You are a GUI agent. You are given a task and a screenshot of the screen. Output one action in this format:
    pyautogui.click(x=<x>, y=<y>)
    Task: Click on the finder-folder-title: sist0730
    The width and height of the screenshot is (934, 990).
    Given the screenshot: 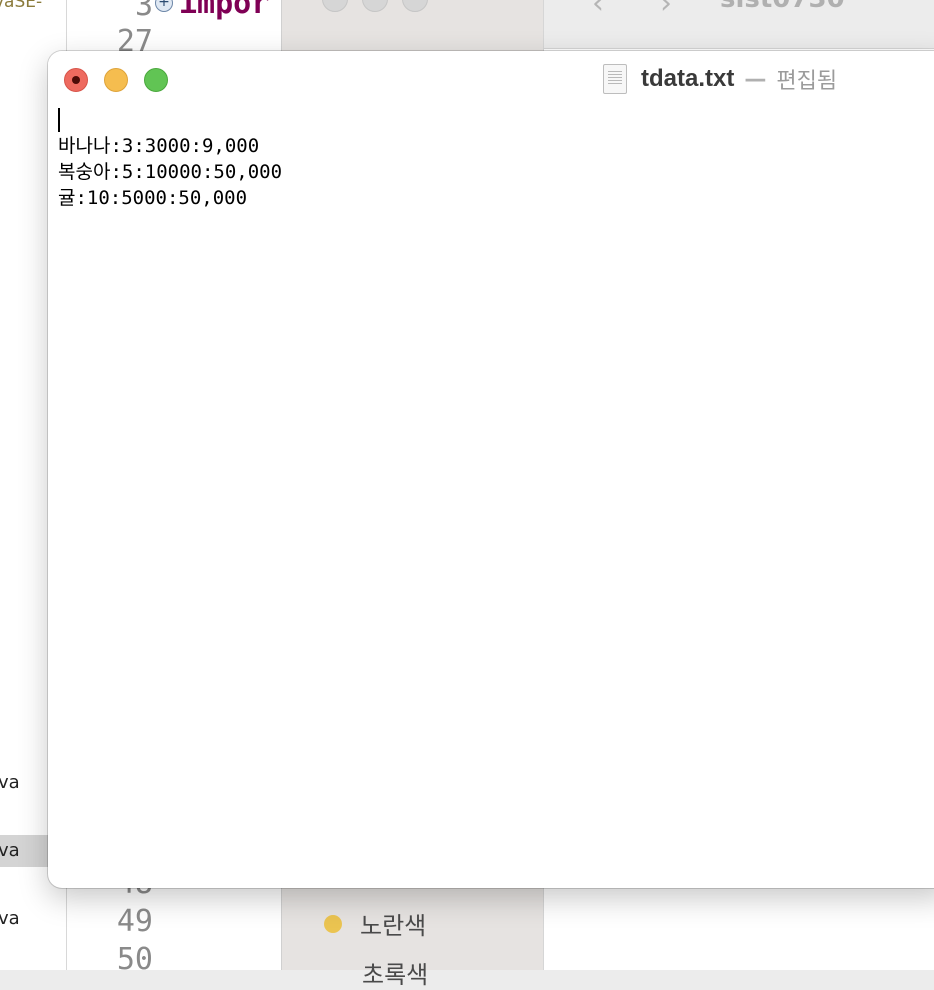 What is the action you would take?
    pyautogui.click(x=782, y=7)
    